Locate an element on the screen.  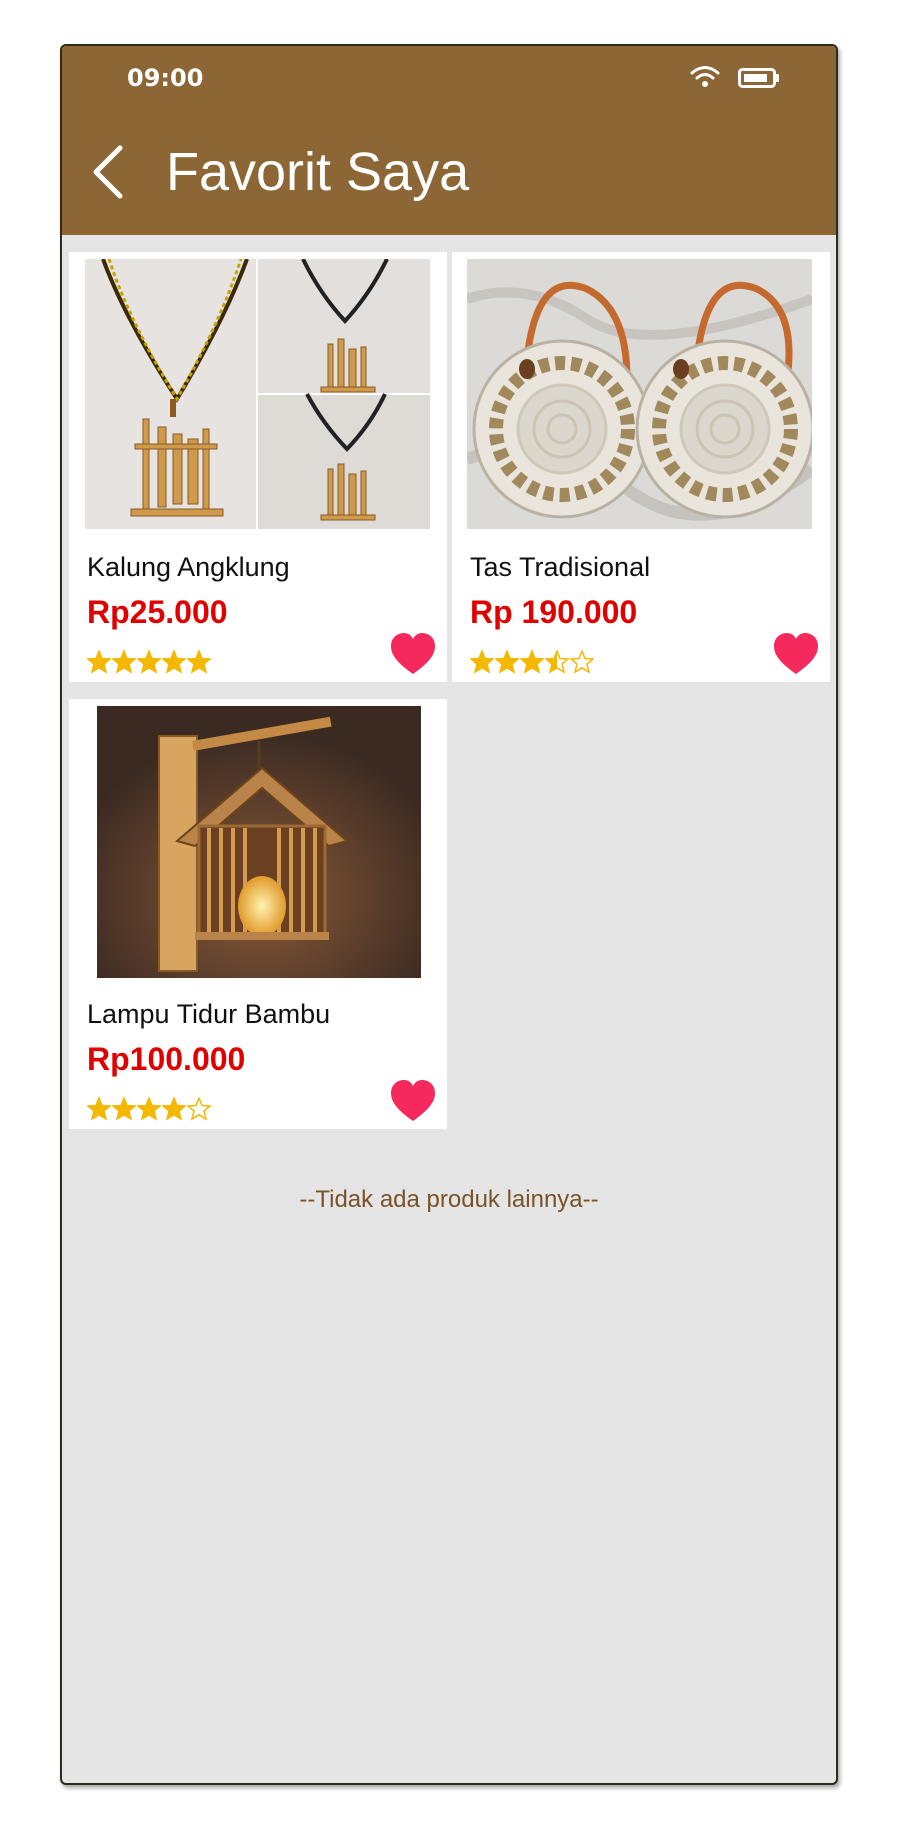
end-of-list-text: --Tidak ada produk lainnya-- is located at coordinates (449, 1199).